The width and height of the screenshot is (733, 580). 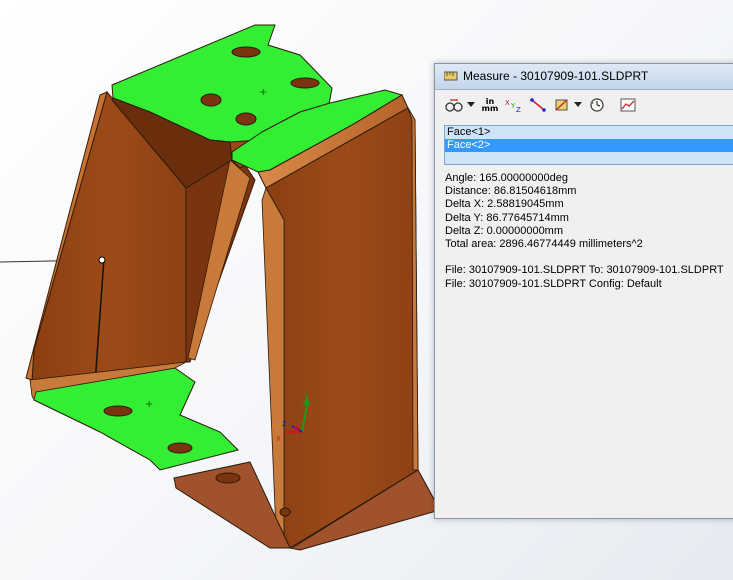 I want to click on delta-x-result: Delta X: 2.58819045mm, so click(x=504, y=204).